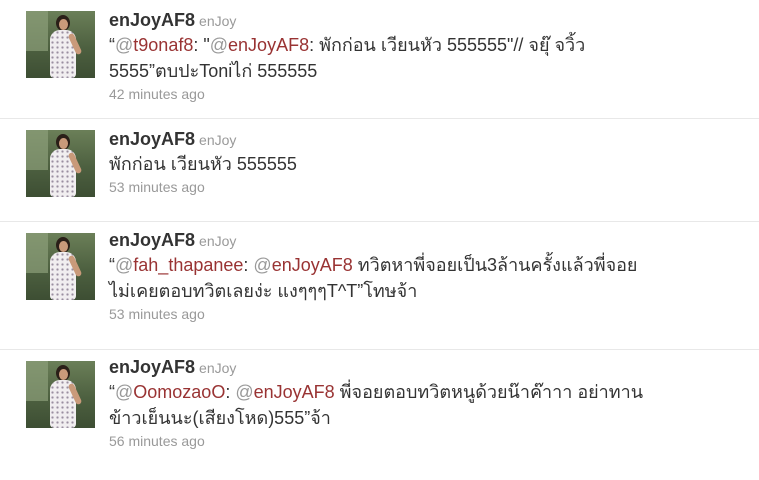 This screenshot has width=759, height=480. What do you see at coordinates (213, 71) in the screenshot?
I see `tweet-text-line: 5555”ตบปะToniไก่ 555555` at bounding box center [213, 71].